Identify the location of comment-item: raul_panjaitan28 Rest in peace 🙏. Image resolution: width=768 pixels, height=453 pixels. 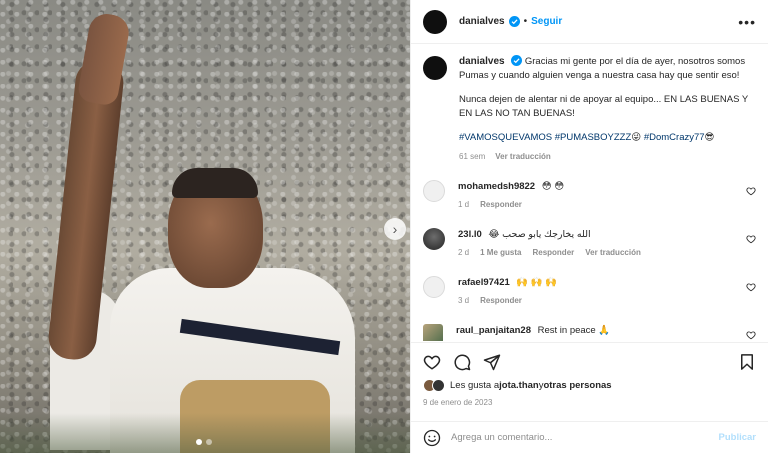
(589, 332).